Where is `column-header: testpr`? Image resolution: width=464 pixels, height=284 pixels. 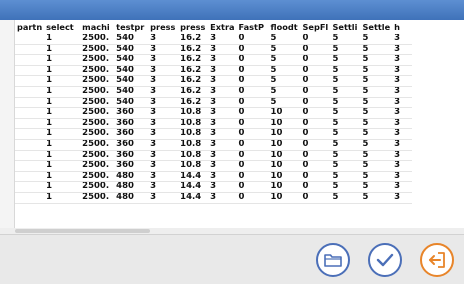 column-header: testpr is located at coordinates (131, 27).